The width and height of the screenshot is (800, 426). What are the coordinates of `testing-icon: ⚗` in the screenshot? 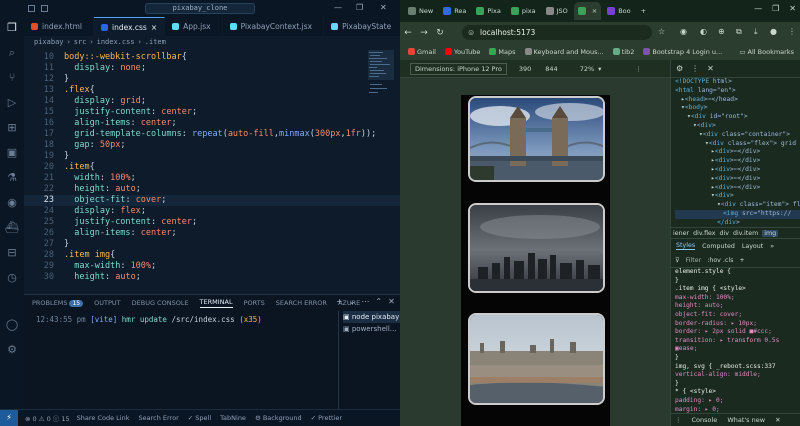 It's located at (12, 178).